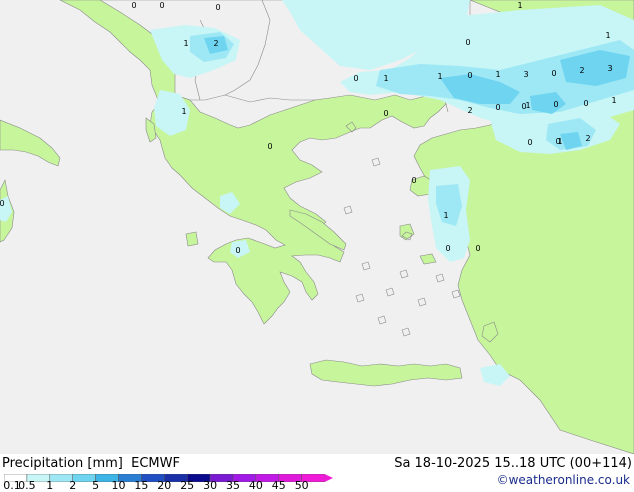 The width and height of the screenshot is (634, 492). I want to click on legend-arrow, so click(328, 478).